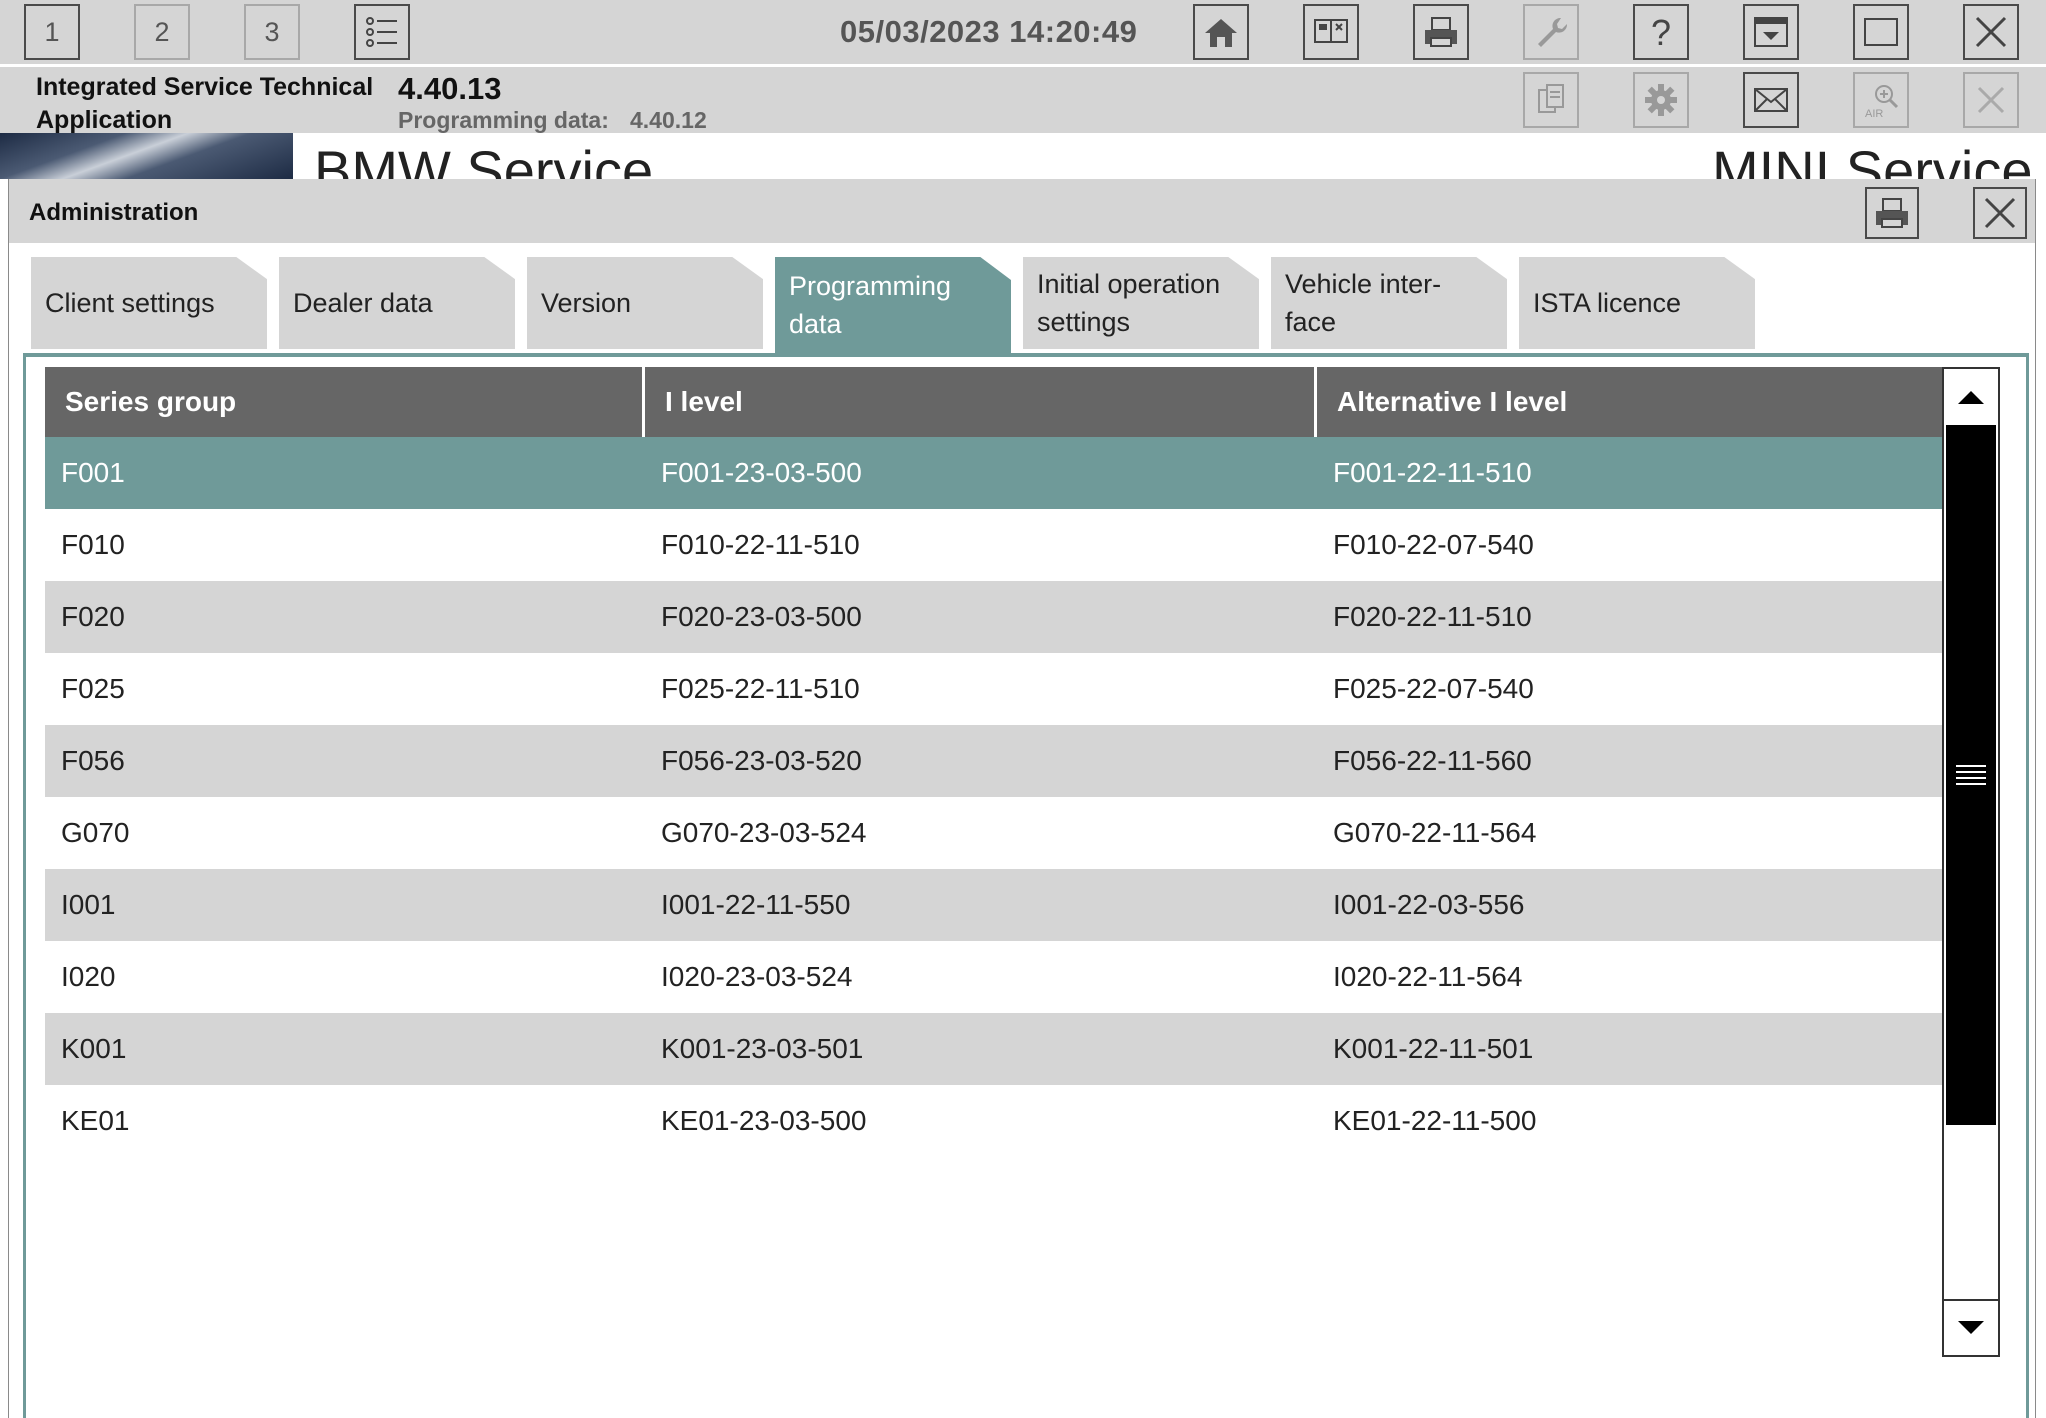 This screenshot has width=2046, height=1418. I want to click on series-group-cell: I020, so click(88, 976).